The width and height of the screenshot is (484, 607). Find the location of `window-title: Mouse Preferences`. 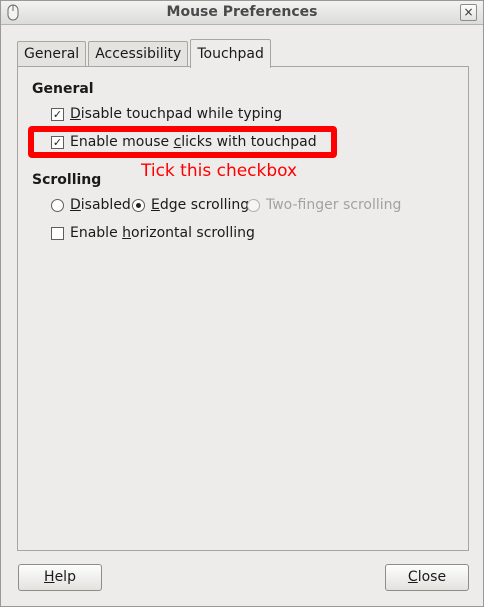

window-title: Mouse Preferences is located at coordinates (242, 12).